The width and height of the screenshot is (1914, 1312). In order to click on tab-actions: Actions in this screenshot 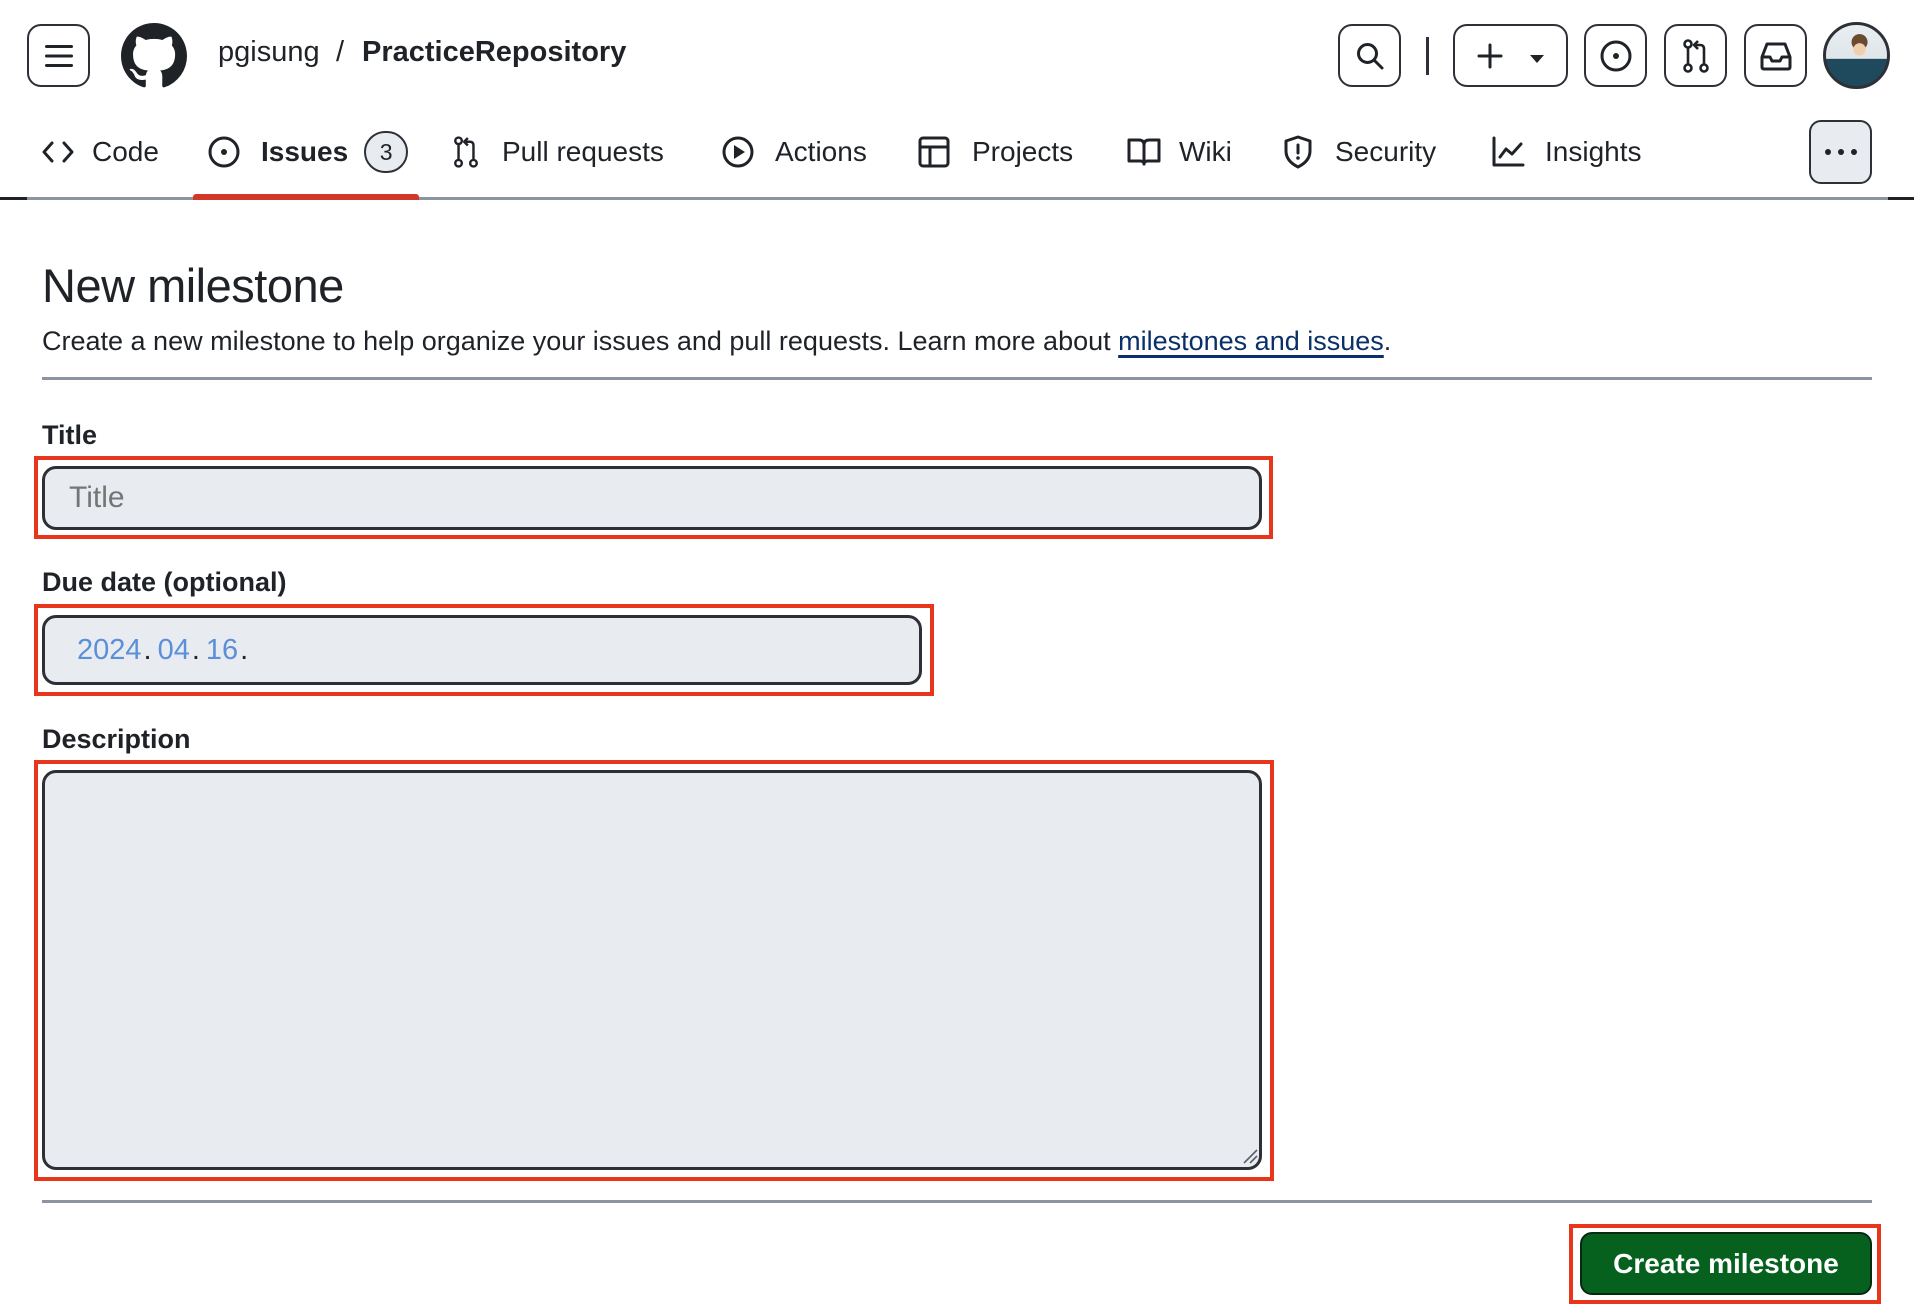, I will do `click(794, 152)`.